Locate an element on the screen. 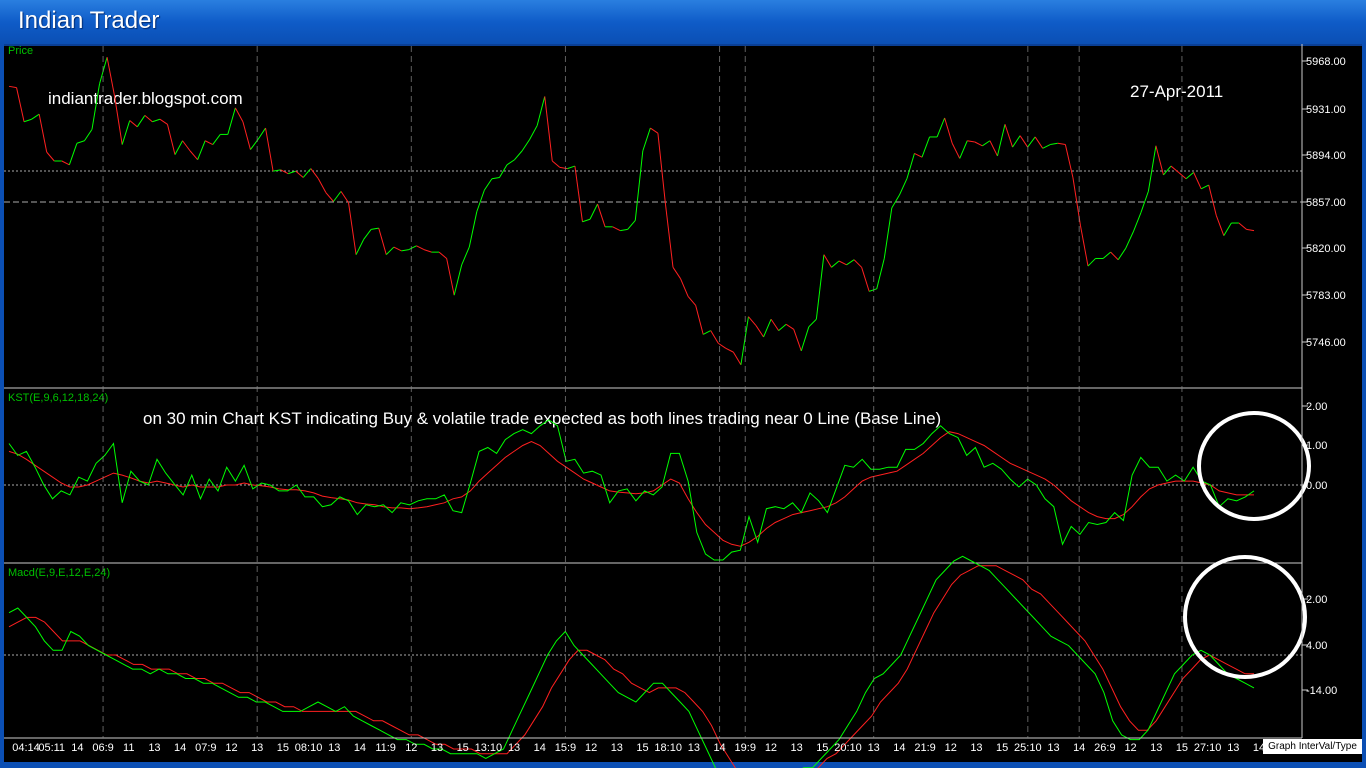 This screenshot has height=768, width=1366. x-tick-label: 05:11 is located at coordinates (51, 748).